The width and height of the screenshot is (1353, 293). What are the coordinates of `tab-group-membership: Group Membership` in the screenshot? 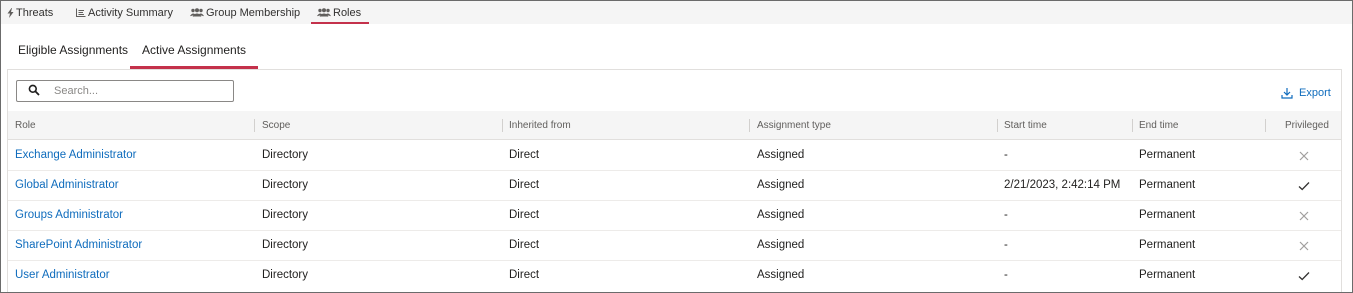 It's located at (245, 12).